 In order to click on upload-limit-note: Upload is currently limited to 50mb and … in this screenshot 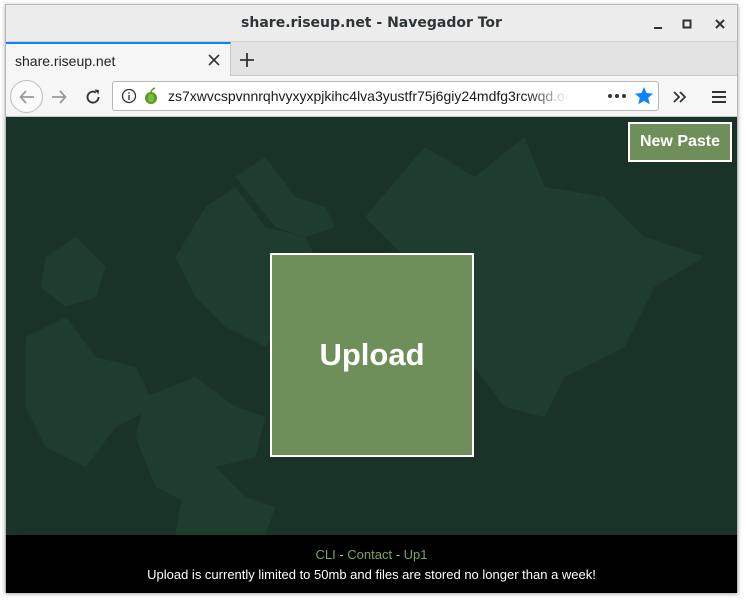, I will do `click(371, 574)`.